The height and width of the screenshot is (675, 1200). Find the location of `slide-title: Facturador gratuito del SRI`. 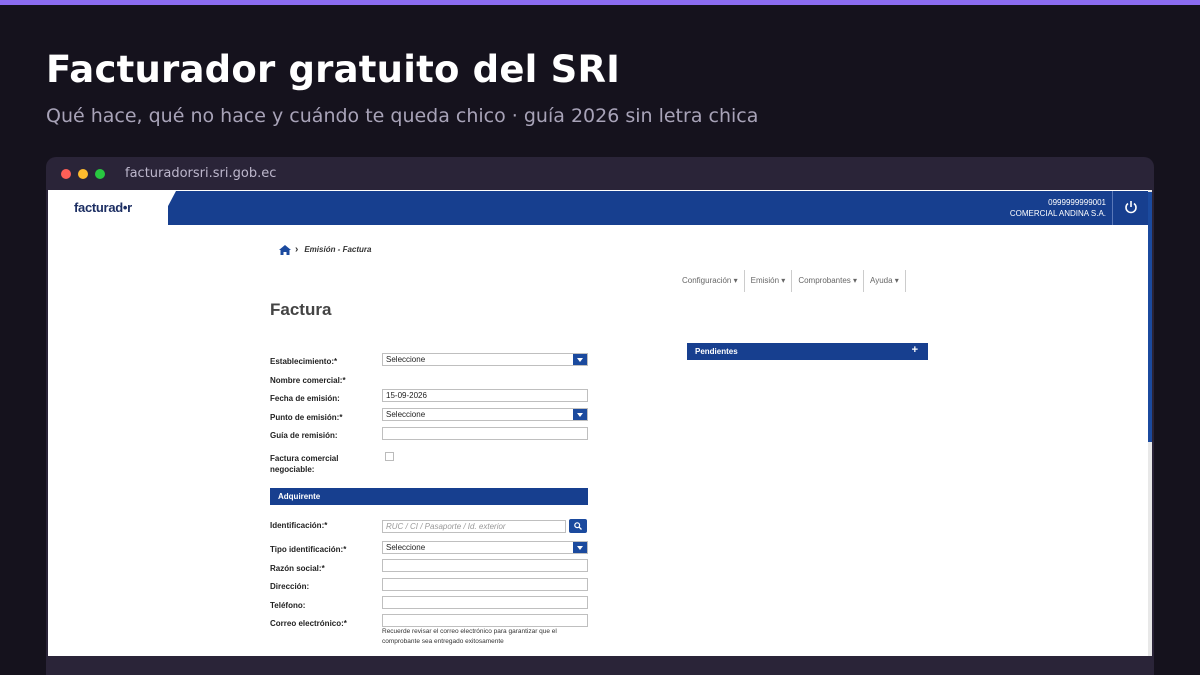

slide-title: Facturador gratuito del SRI is located at coordinates (333, 69).